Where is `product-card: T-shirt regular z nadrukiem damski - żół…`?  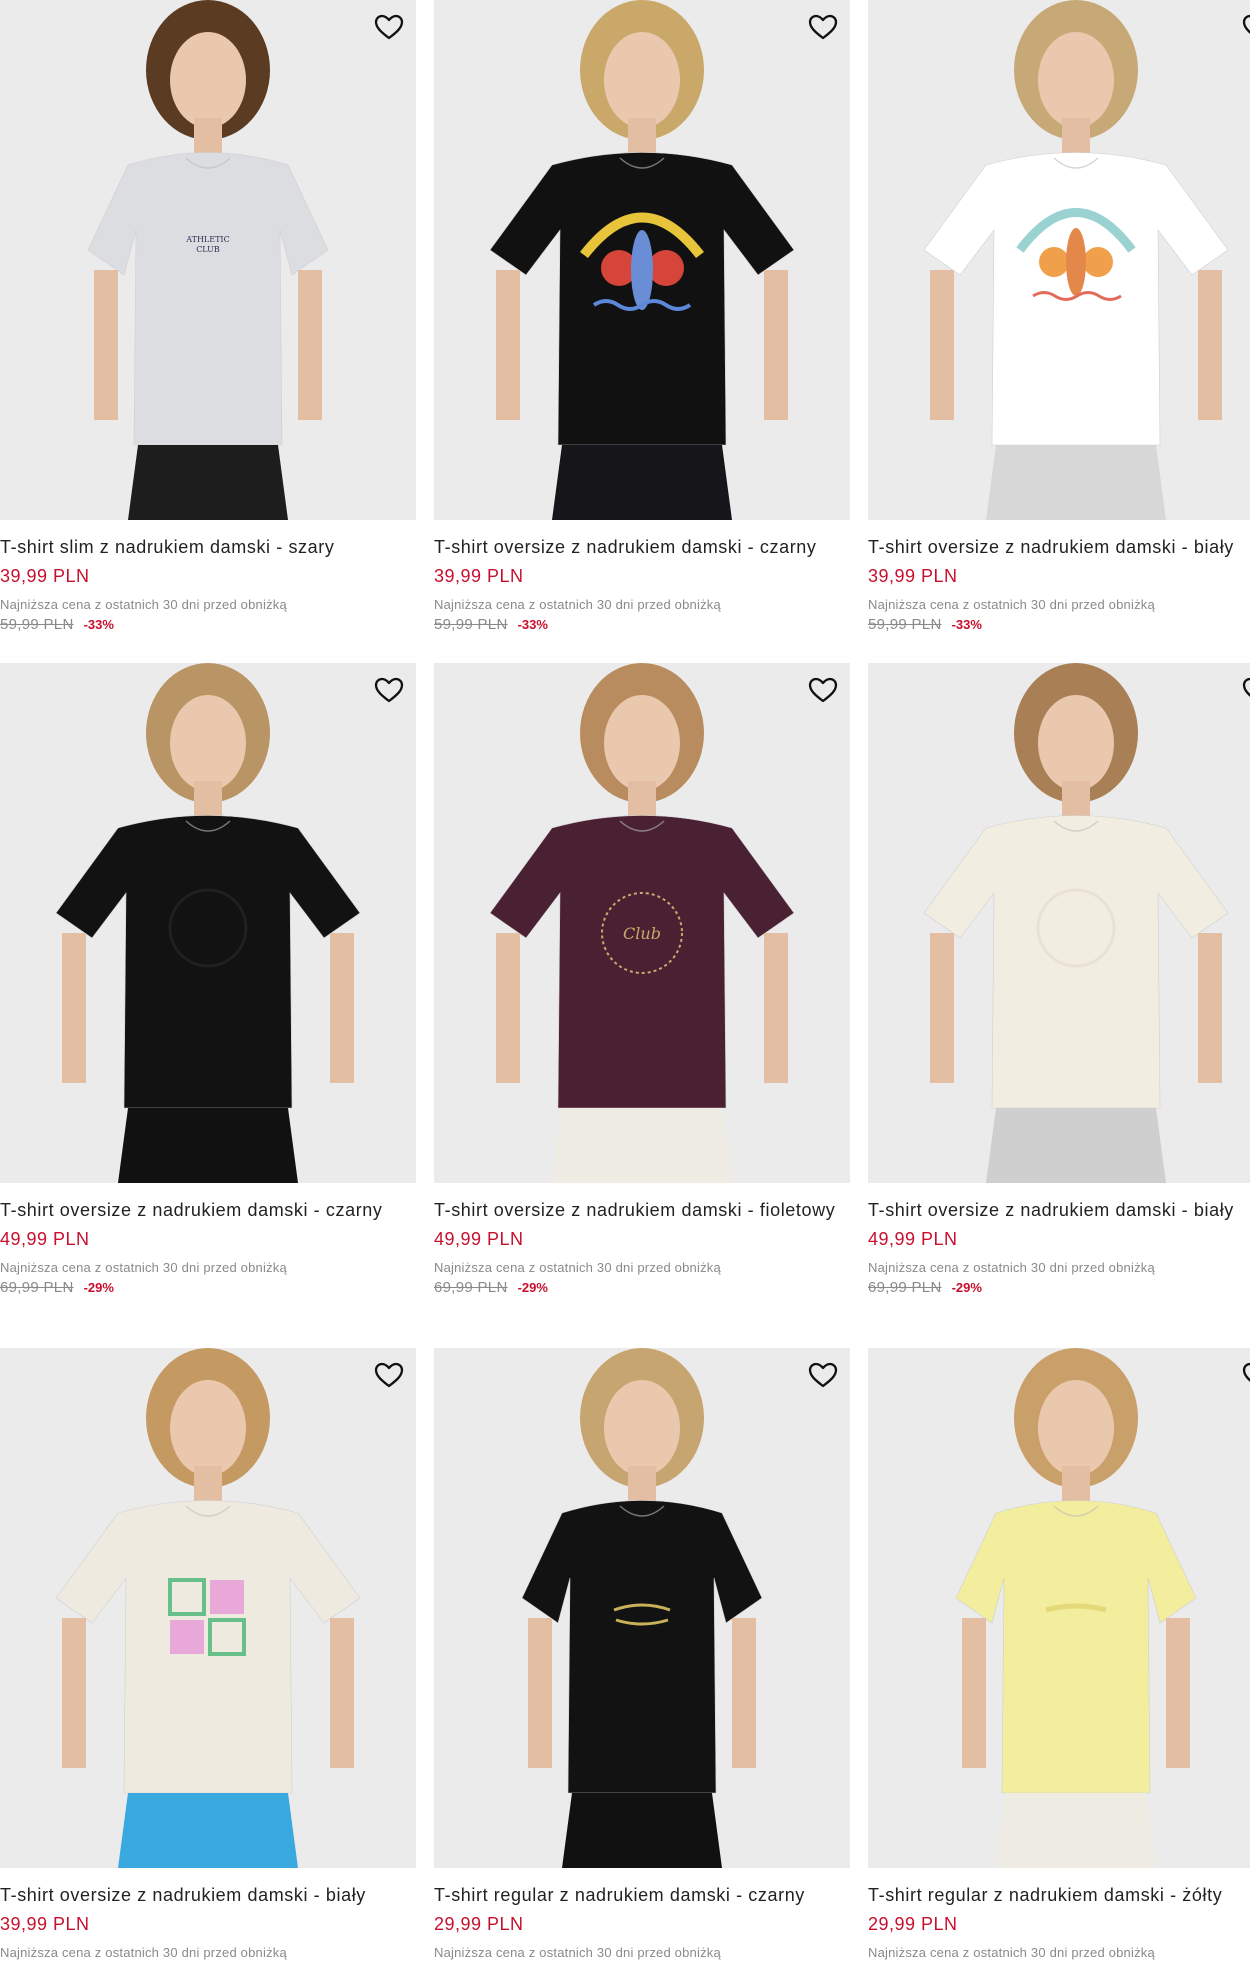
product-card: T-shirt regular z nadrukiem damski - żół… is located at coordinates (1059, 1654).